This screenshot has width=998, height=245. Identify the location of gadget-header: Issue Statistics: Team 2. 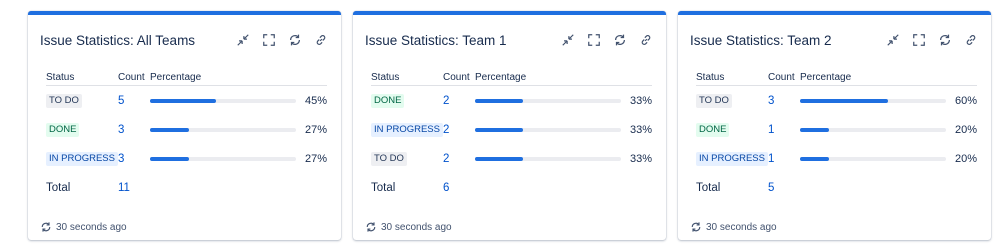
(834, 40).